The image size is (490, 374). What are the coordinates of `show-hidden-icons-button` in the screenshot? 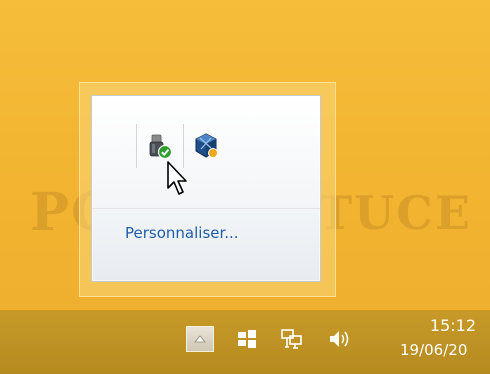 It's located at (200, 339).